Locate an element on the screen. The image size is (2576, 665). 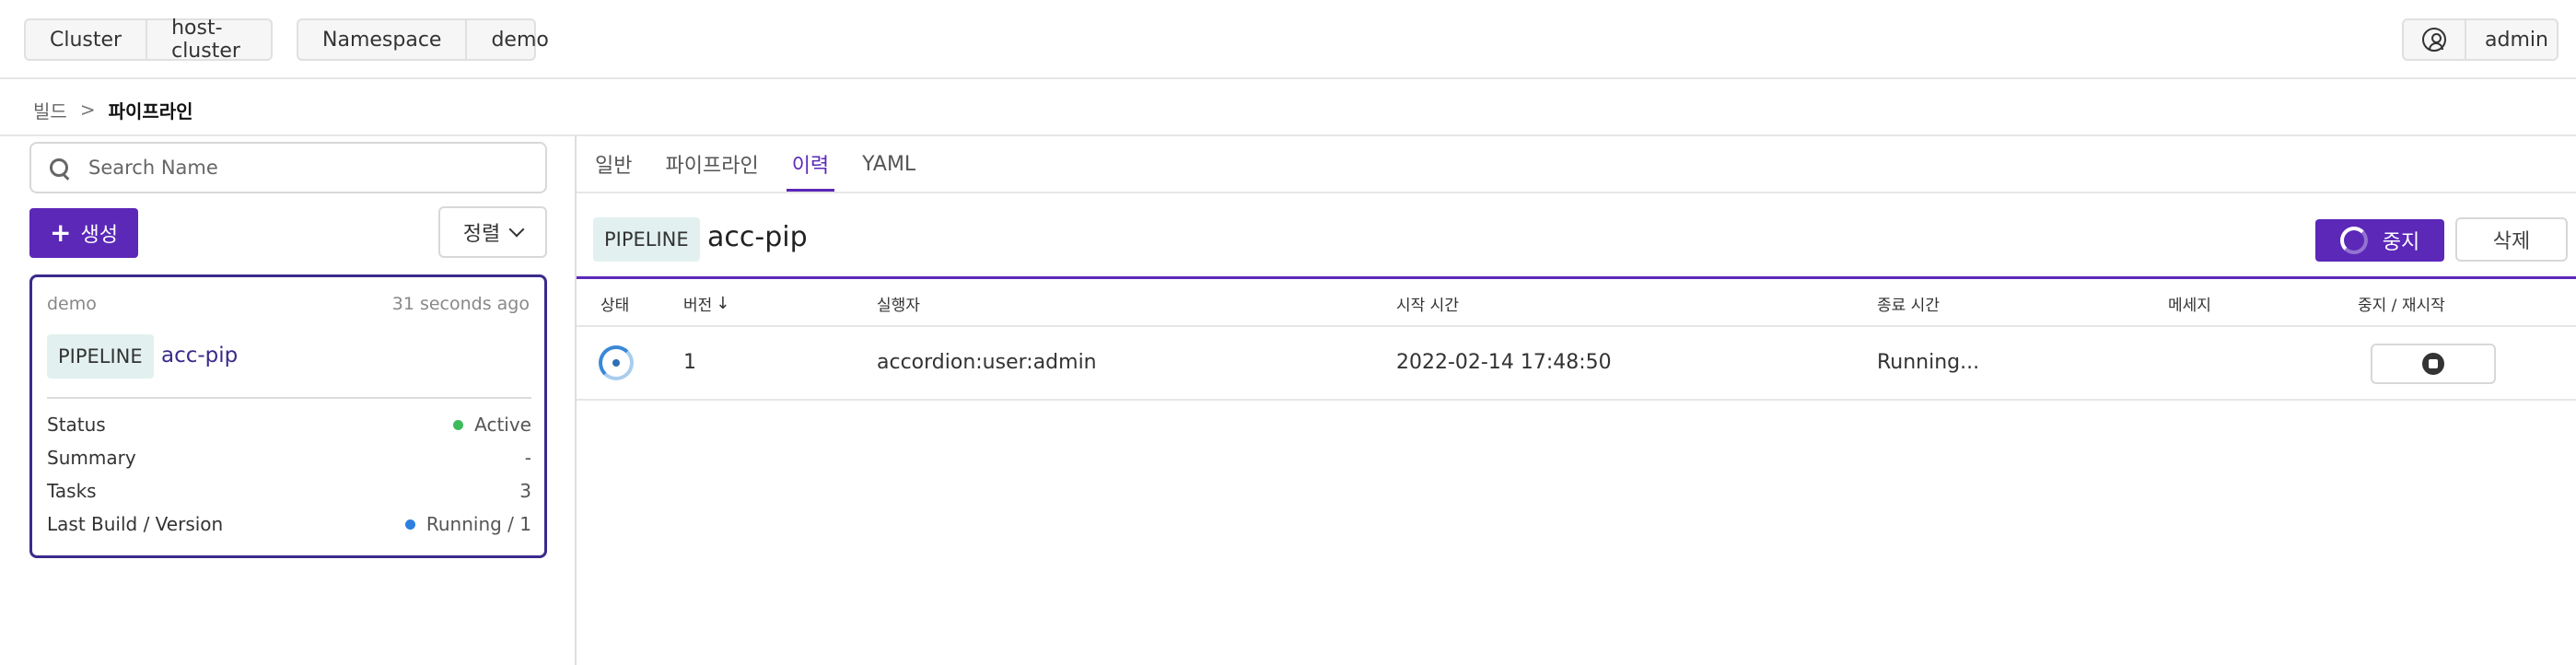
card-row-last-build: Last Build / Version Running / 1 is located at coordinates (289, 524).